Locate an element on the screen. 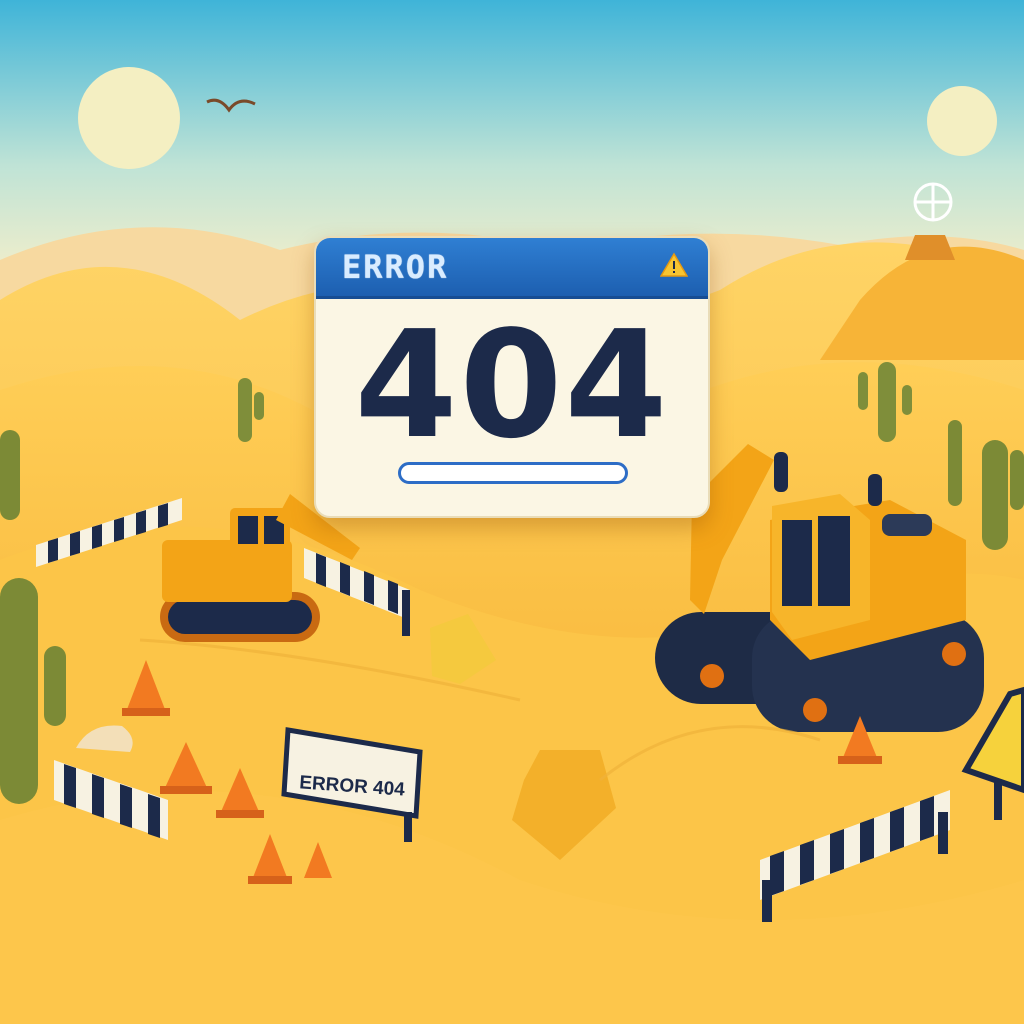  error-code: 404 is located at coordinates (512, 385).